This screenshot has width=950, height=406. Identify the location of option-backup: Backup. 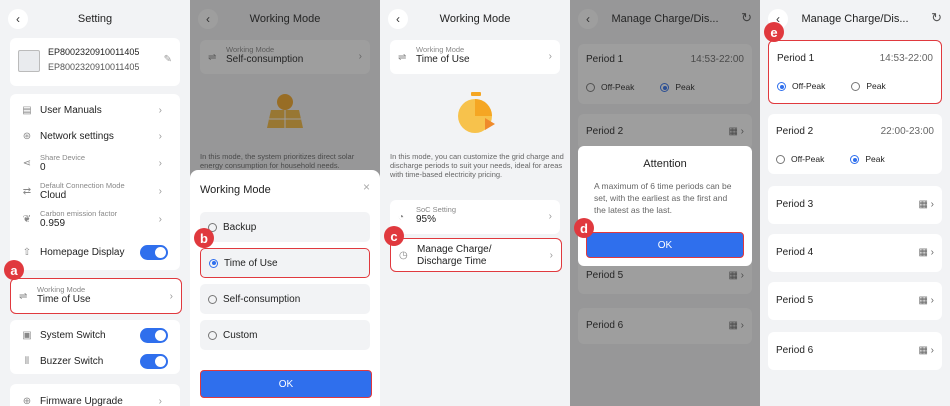
(285, 227).